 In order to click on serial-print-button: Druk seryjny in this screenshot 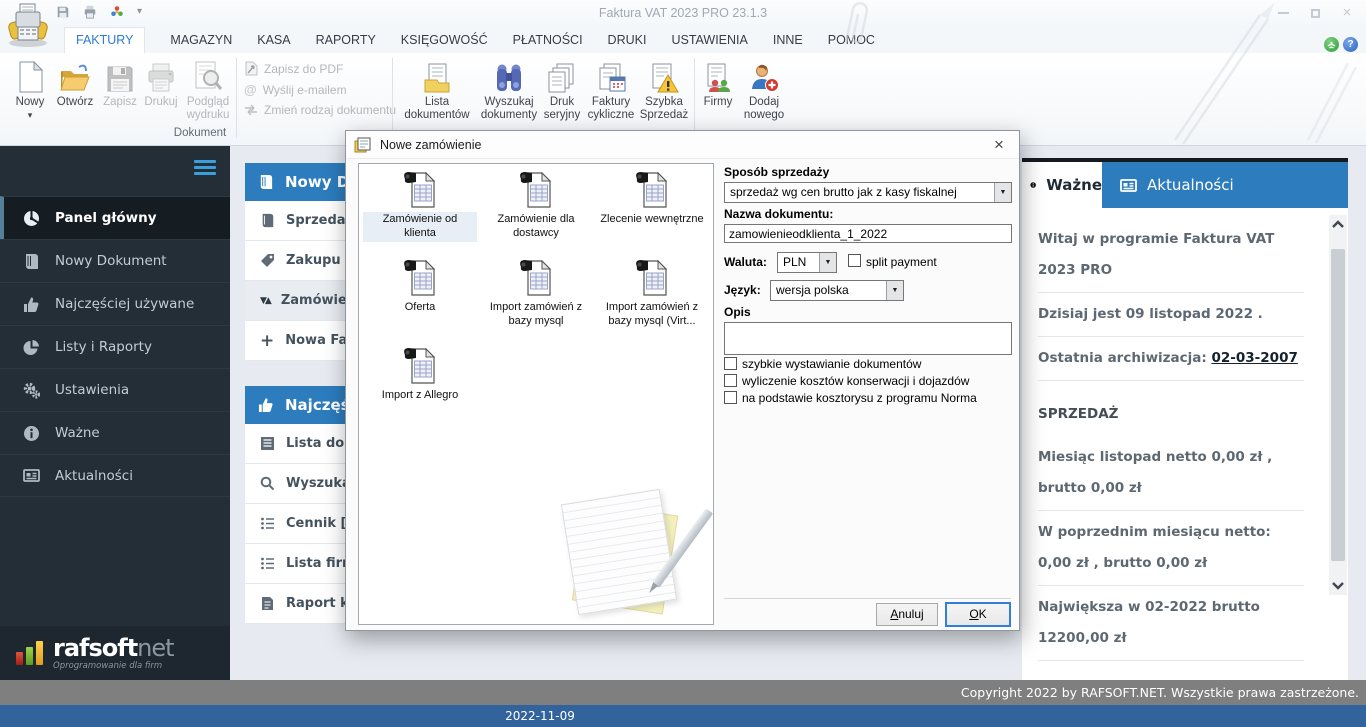, I will do `click(562, 89)`.